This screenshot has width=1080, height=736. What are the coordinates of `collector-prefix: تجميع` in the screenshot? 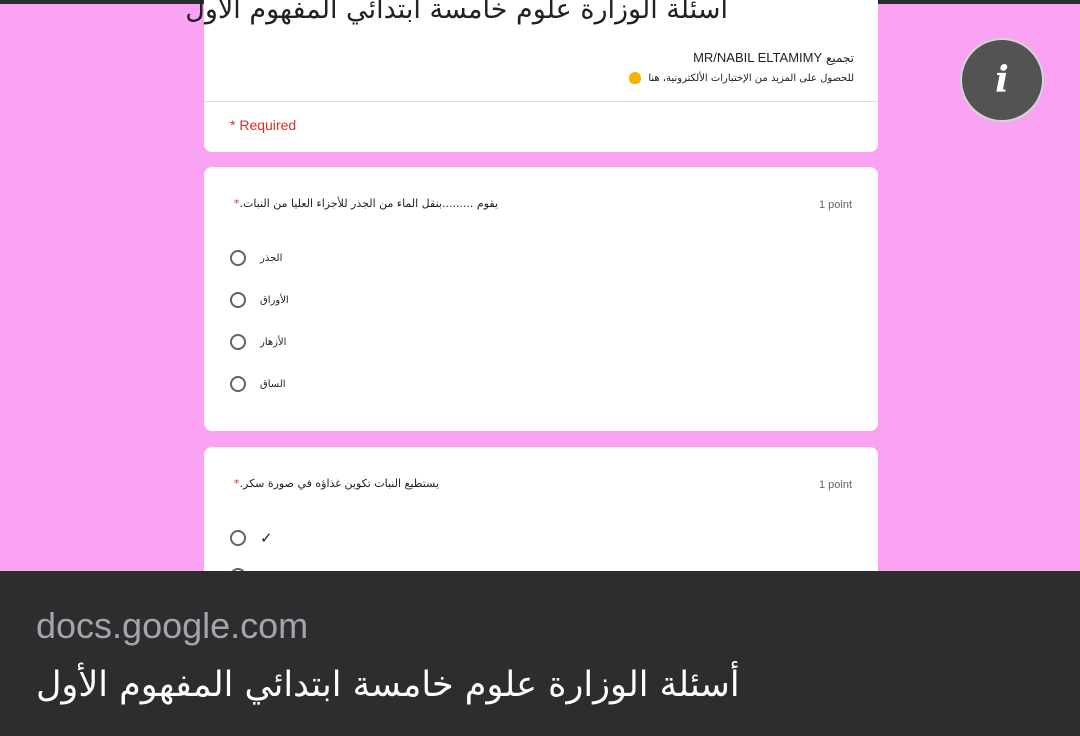 It's located at (839, 58).